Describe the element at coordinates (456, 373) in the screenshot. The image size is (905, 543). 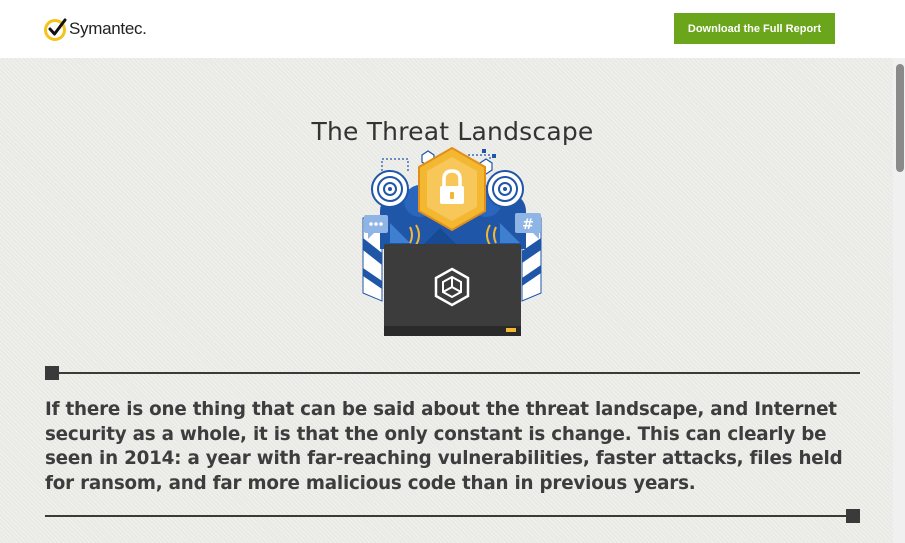
I see `divider-top` at that location.